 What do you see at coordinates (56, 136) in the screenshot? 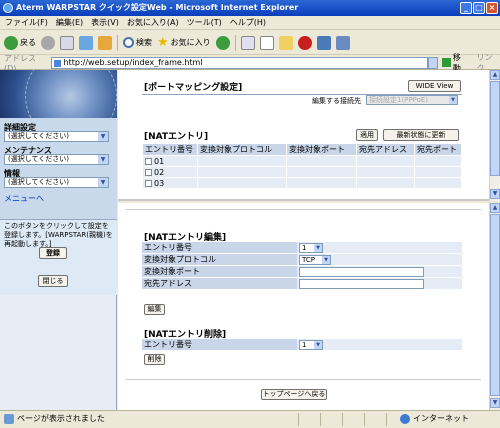
I see `detail-settings-select: (選択してください)` at bounding box center [56, 136].